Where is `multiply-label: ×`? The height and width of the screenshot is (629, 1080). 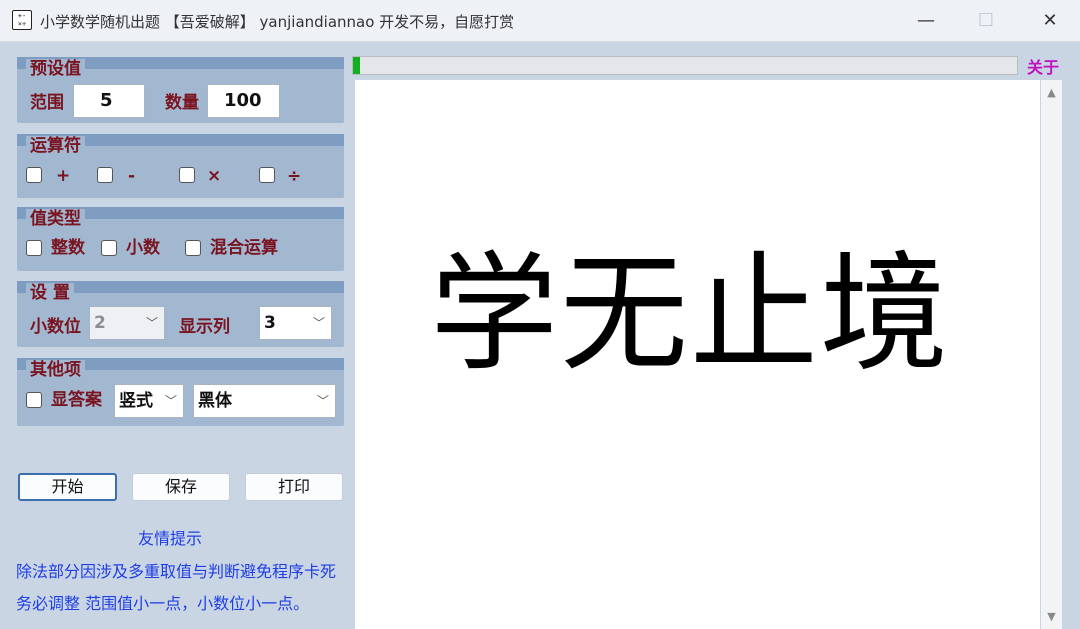 multiply-label: × is located at coordinates (214, 176).